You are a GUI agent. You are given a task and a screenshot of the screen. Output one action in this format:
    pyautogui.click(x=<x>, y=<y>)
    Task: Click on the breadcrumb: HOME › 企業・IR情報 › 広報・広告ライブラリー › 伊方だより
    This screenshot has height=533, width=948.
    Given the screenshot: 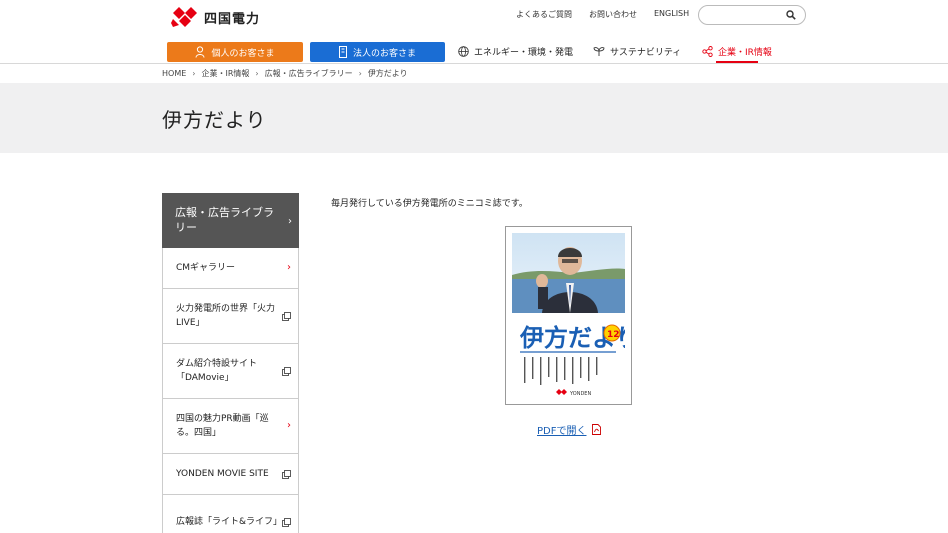 What is the action you would take?
    pyautogui.click(x=285, y=73)
    